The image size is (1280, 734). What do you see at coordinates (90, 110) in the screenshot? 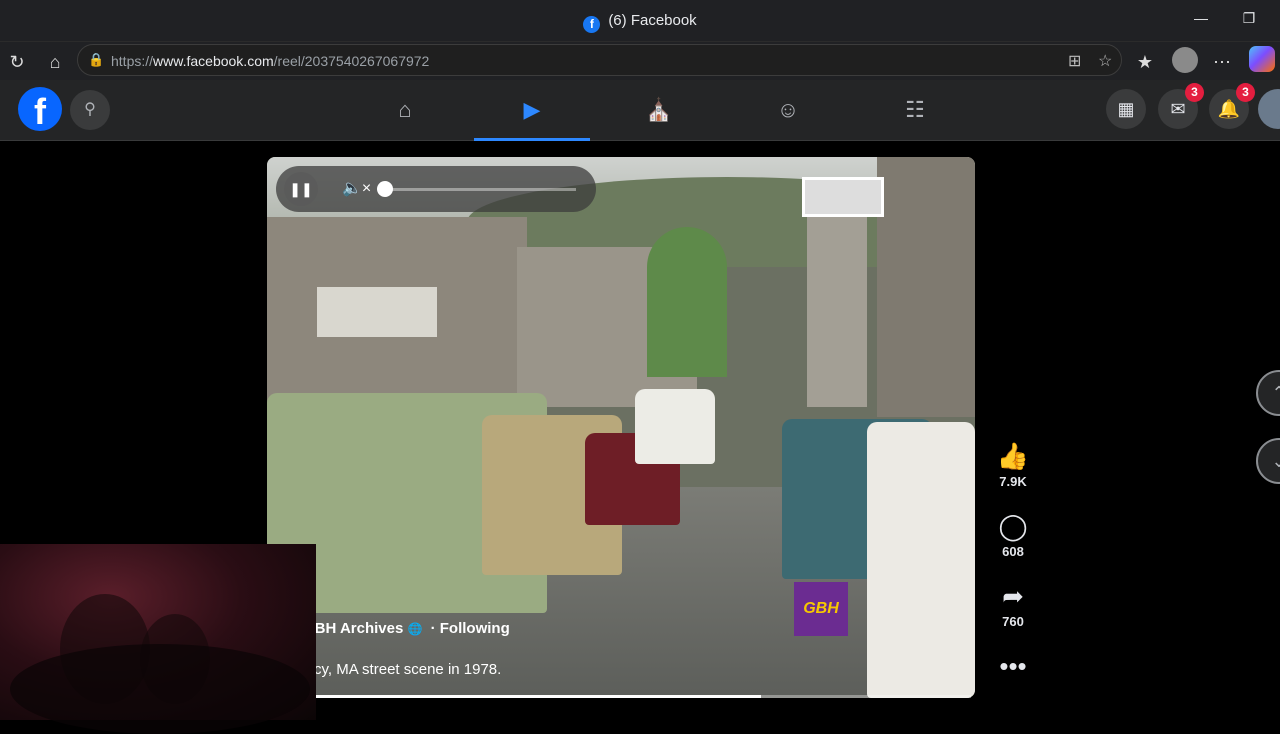
I see `search-icon: ⚲` at bounding box center [90, 110].